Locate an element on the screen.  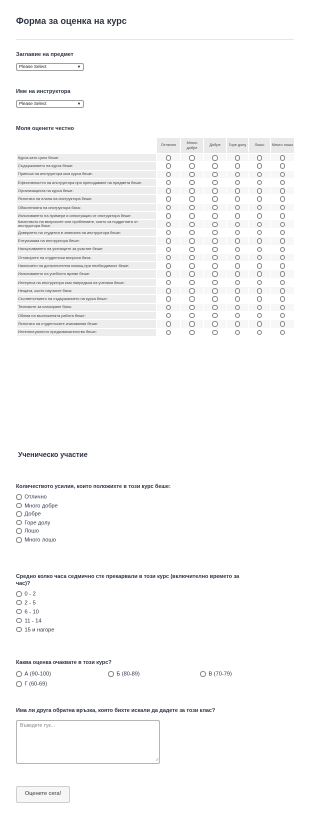
effort-option: Много добре is located at coordinates (37, 506).